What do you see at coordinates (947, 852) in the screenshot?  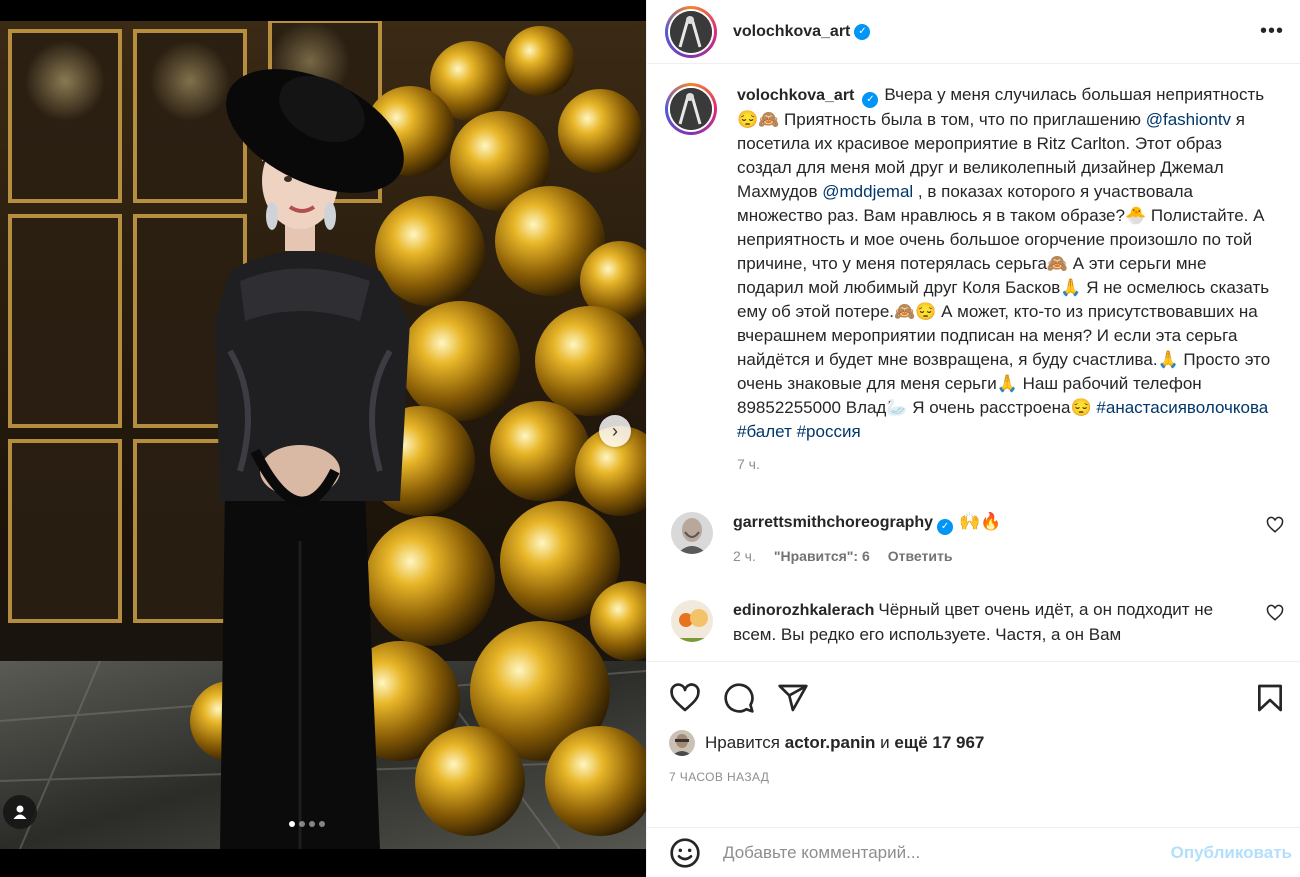 I see `comment-input` at bounding box center [947, 852].